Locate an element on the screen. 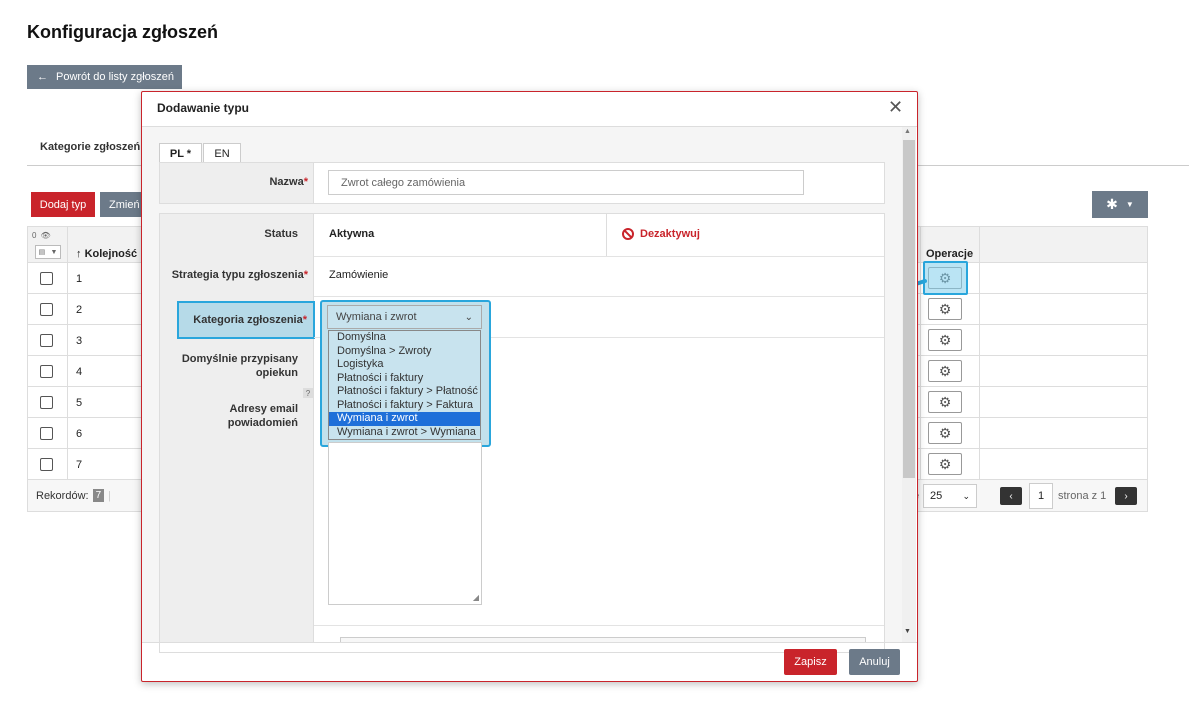 The image size is (1200, 710). records-count: Rekordów: 7 | is located at coordinates (73, 495).